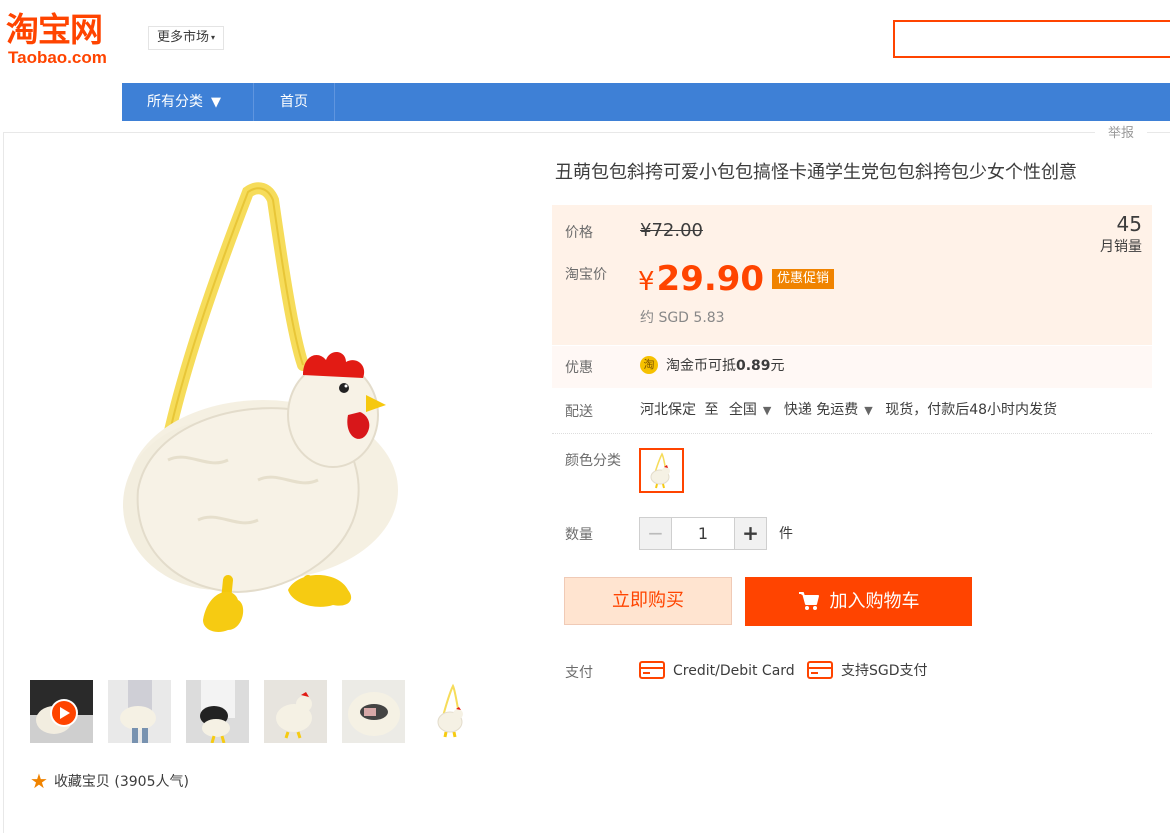 Image resolution: width=1170 pixels, height=833 pixels. Describe the element at coordinates (579, 368) in the screenshot. I see `discount-label: 优惠` at that location.